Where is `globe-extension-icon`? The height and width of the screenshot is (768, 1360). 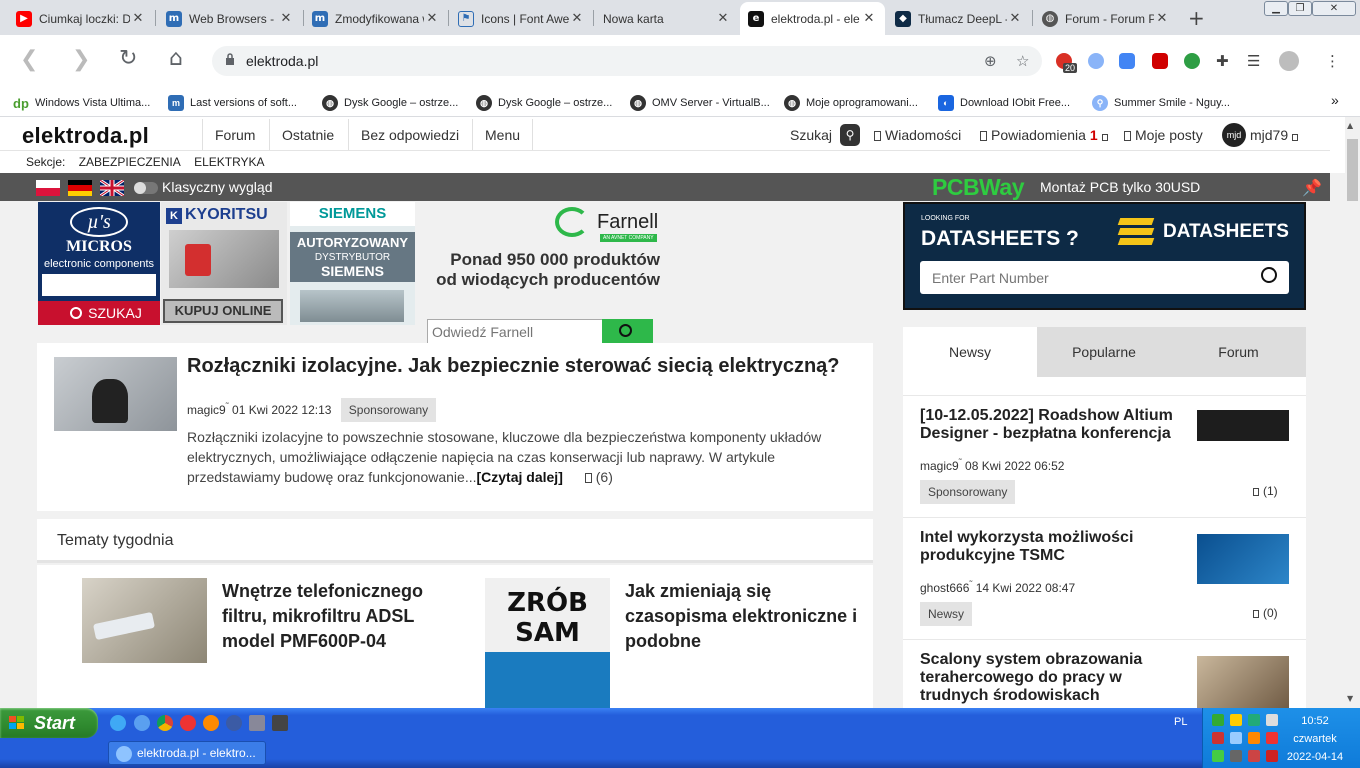
globe-extension-icon is located at coordinates (1192, 61).